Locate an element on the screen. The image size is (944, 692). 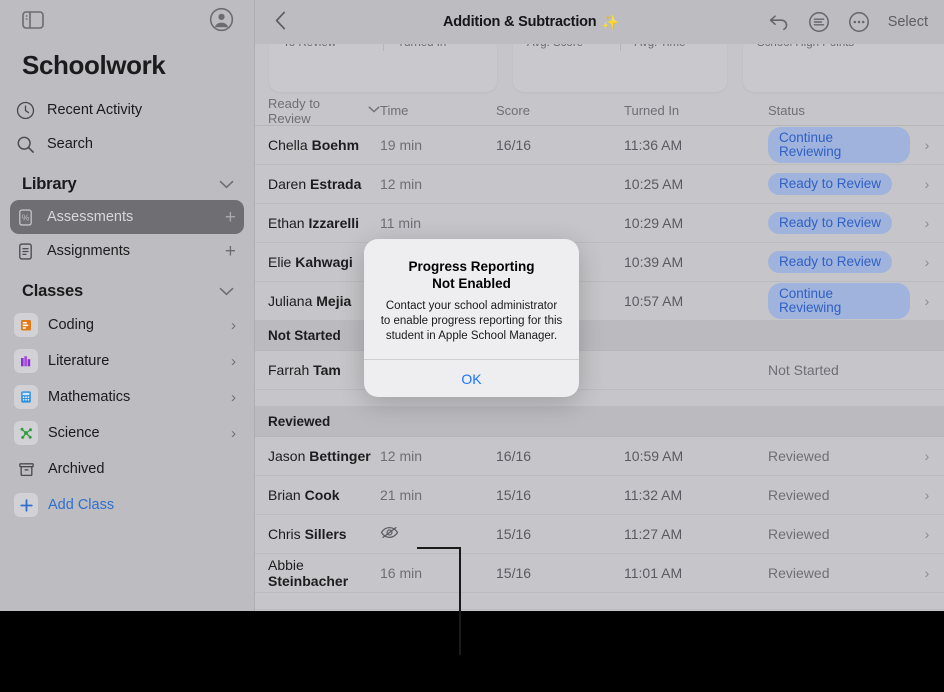
student-first-name: Daren is located at coordinates (289, 184).